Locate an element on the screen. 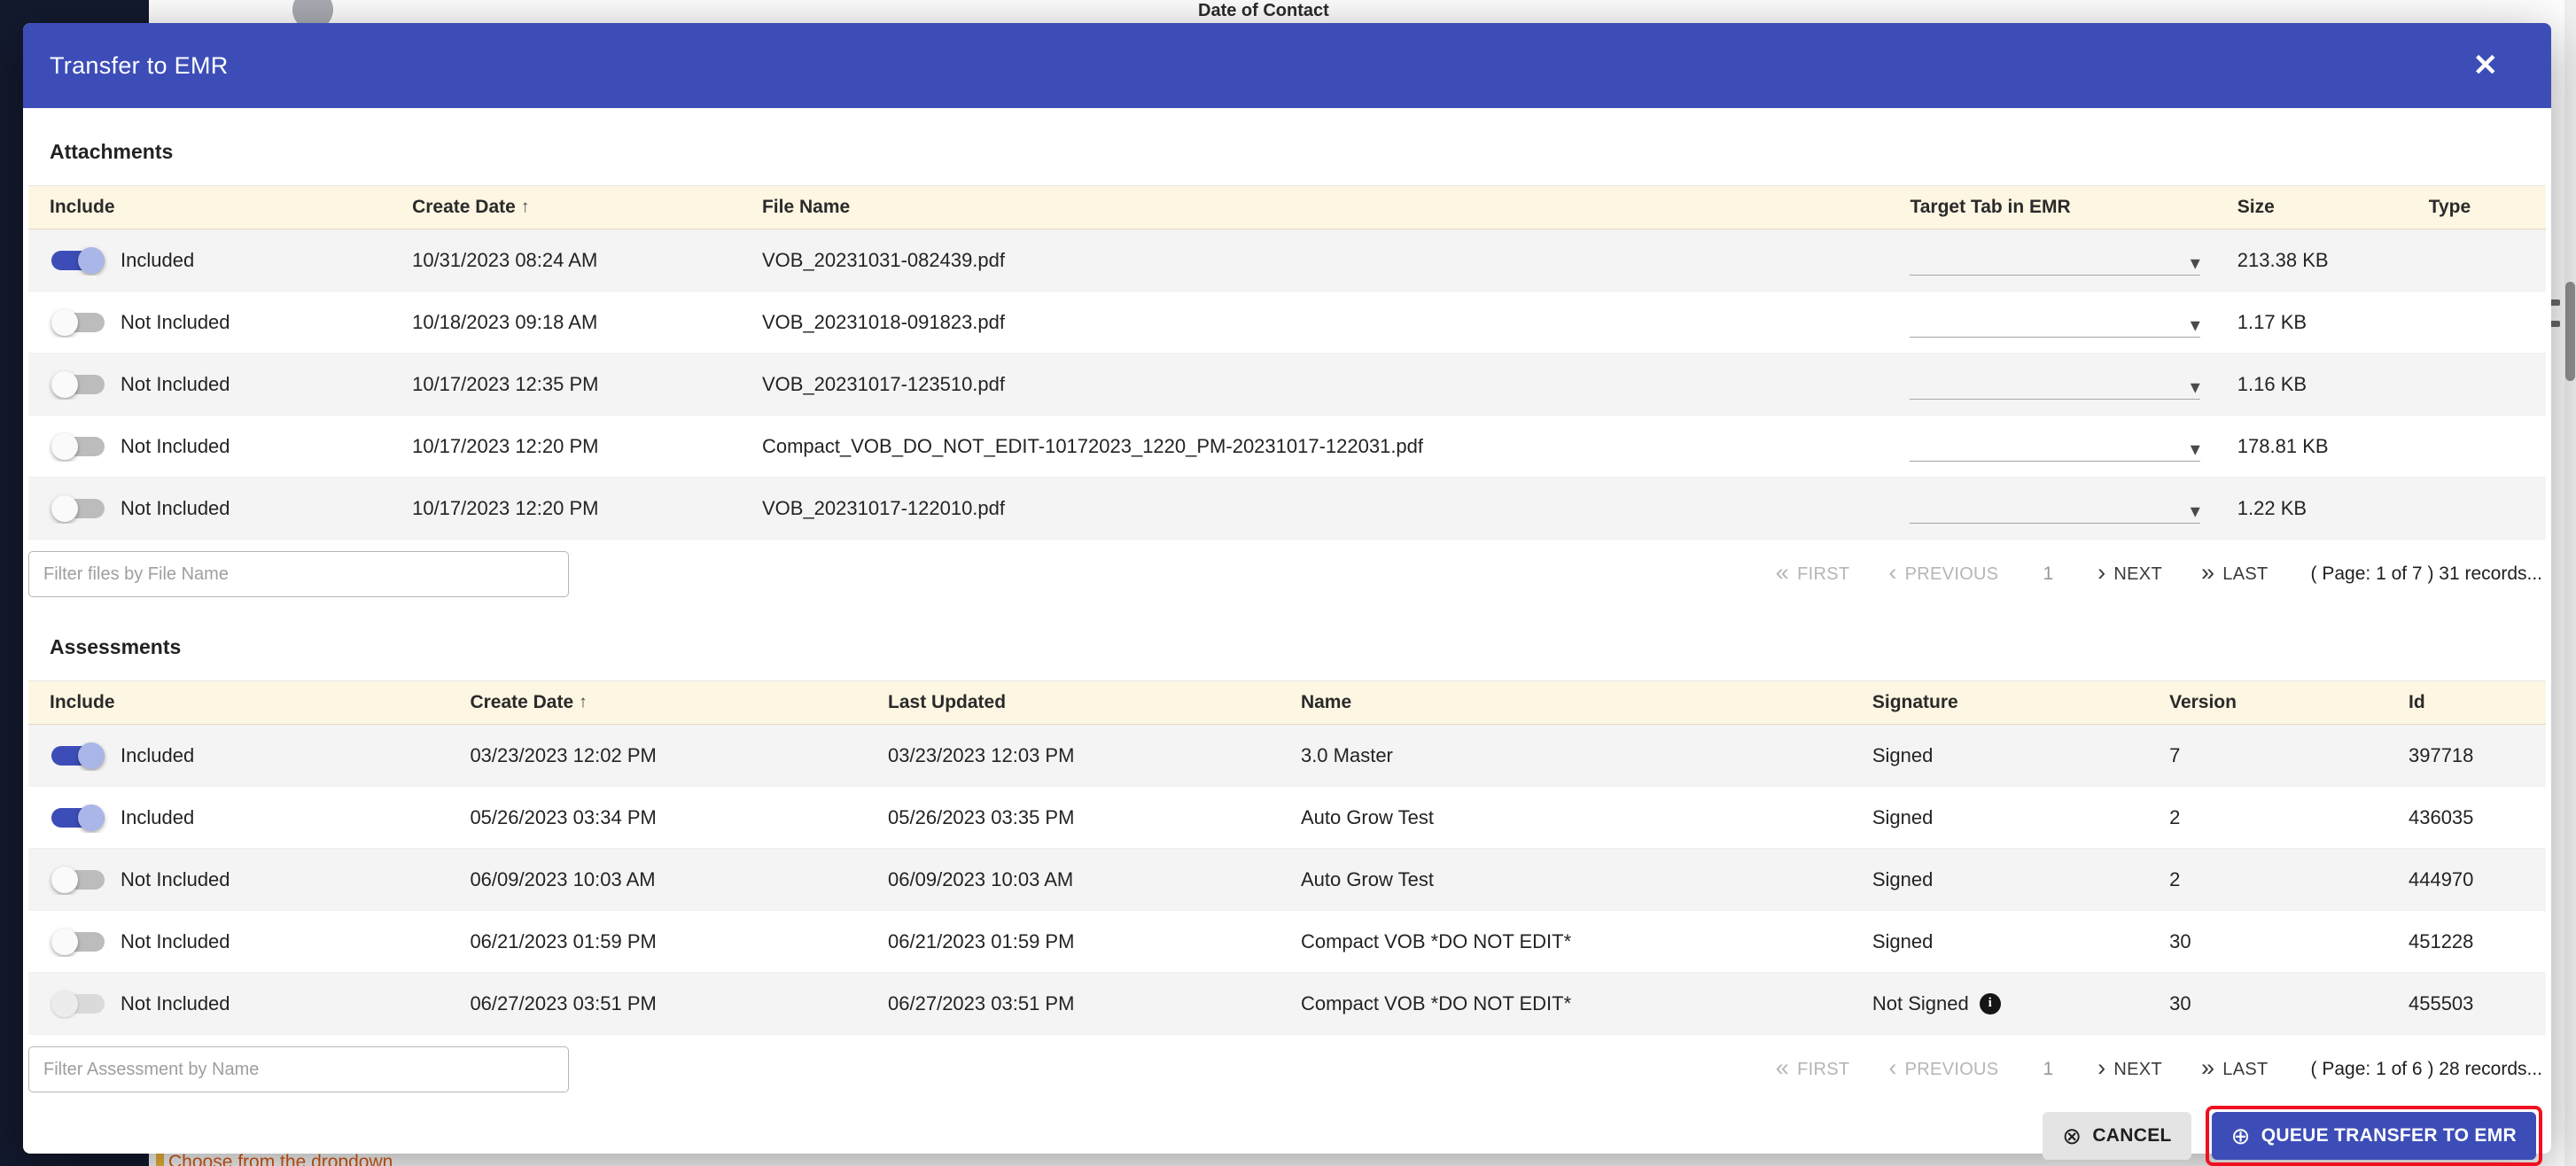 This screenshot has height=1166, width=2576. size-cell: 1.22 KB is located at coordinates (2273, 507).